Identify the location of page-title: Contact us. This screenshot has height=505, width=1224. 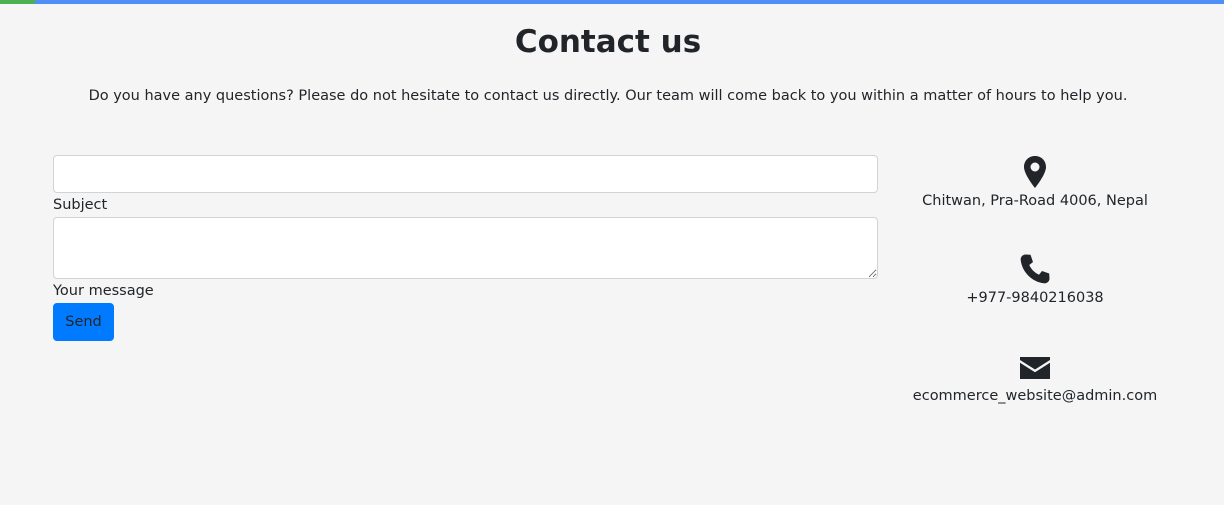
(608, 42).